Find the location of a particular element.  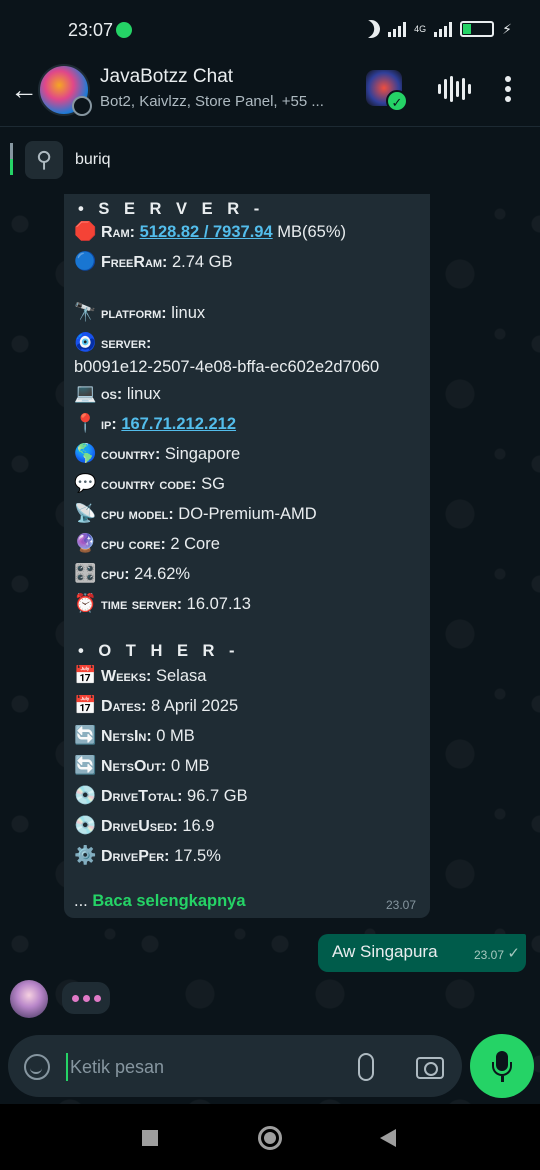

netsout-line: 🔄 NetsOut: 0 MB is located at coordinates (142, 765).